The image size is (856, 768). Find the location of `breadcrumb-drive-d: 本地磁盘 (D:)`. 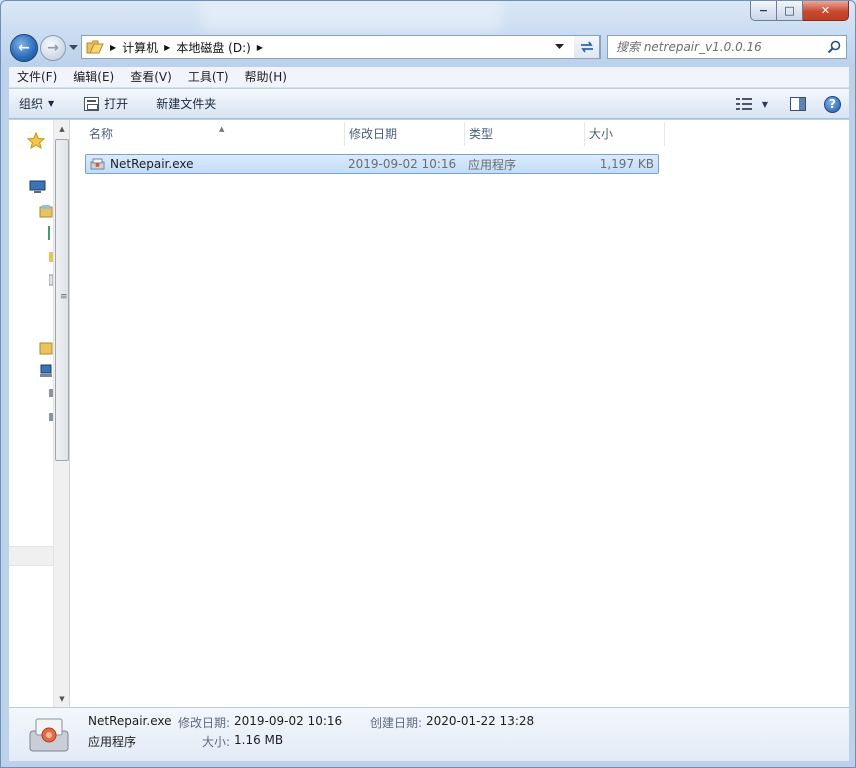

breadcrumb-drive-d: 本地磁盘 (D:) is located at coordinates (213, 47).